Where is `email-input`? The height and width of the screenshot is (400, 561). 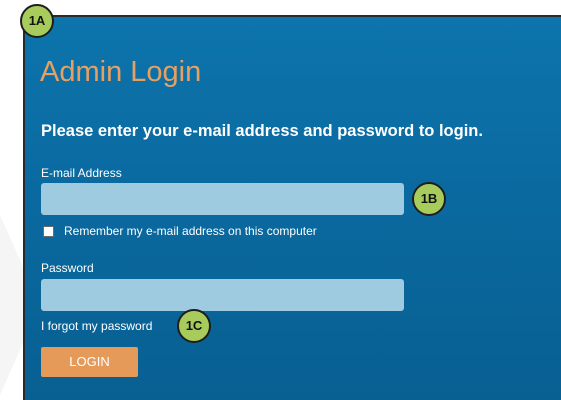
email-input is located at coordinates (222, 199).